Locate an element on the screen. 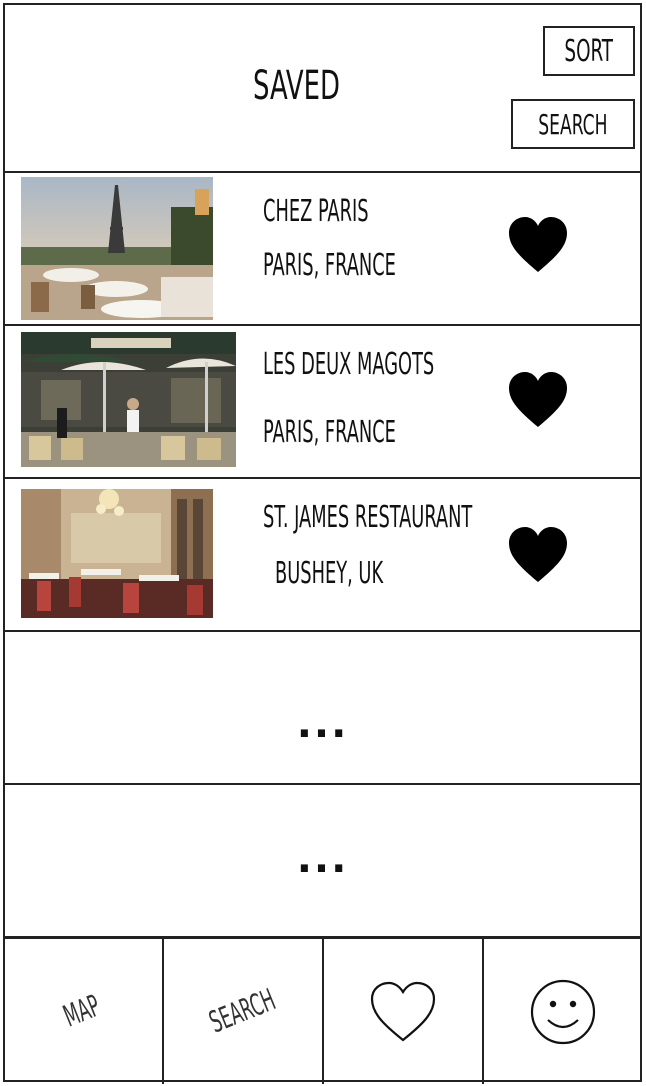 Image resolution: width=646 pixels, height=1086 pixels. search-button-label: SEARCH is located at coordinates (573, 124).